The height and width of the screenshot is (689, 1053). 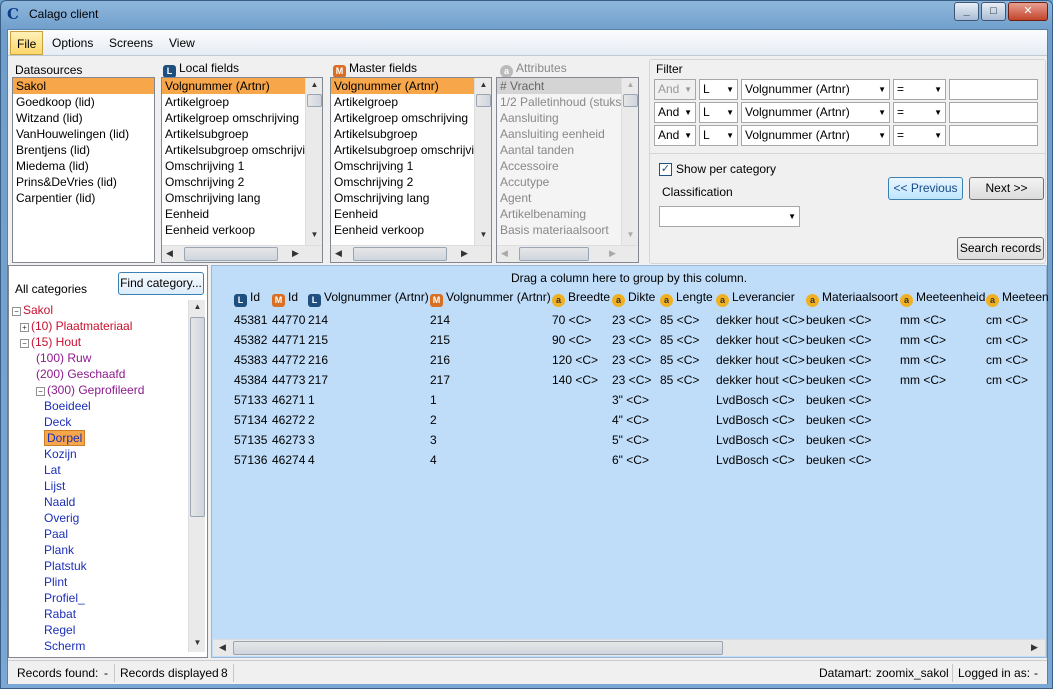 What do you see at coordinates (1017, 300) in the screenshot?
I see `column-header: a Meeteen` at bounding box center [1017, 300].